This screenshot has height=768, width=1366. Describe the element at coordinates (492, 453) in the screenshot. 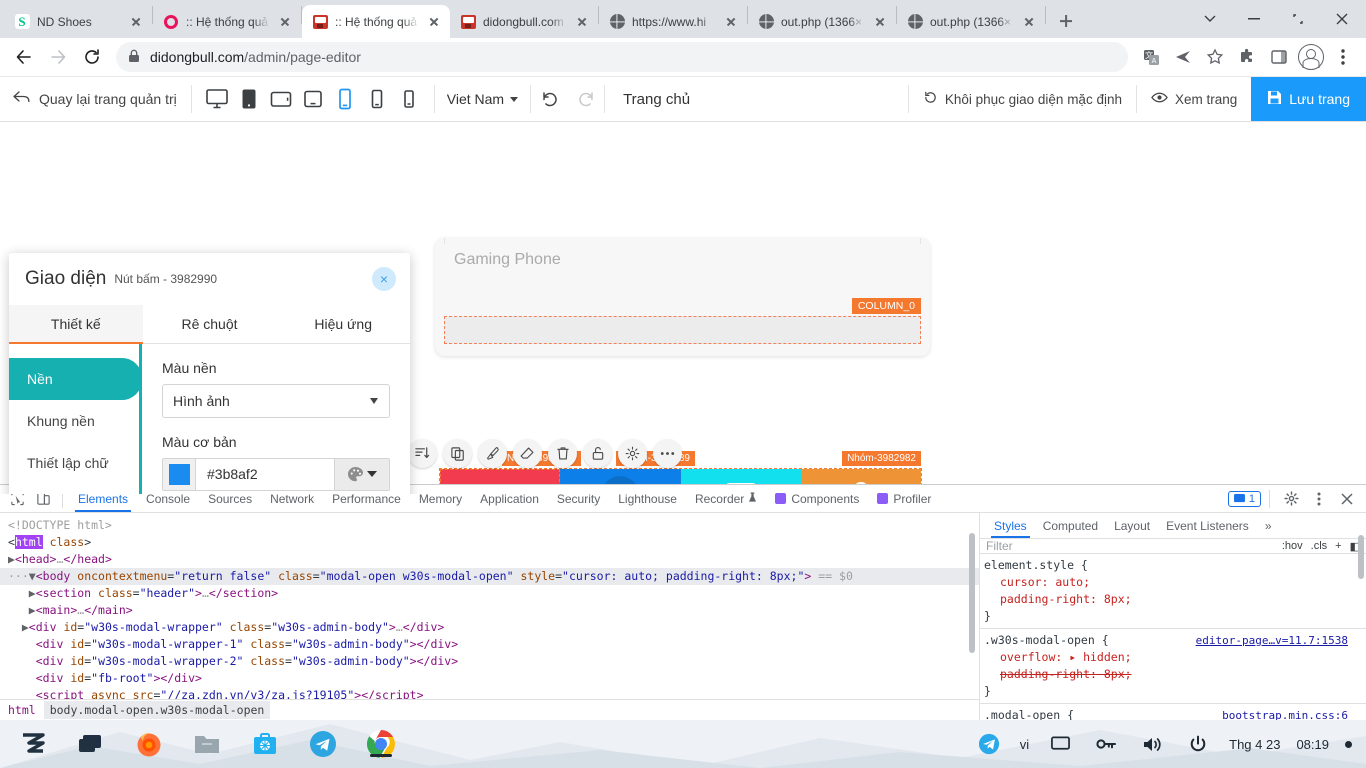

I see `brush-icon` at that location.